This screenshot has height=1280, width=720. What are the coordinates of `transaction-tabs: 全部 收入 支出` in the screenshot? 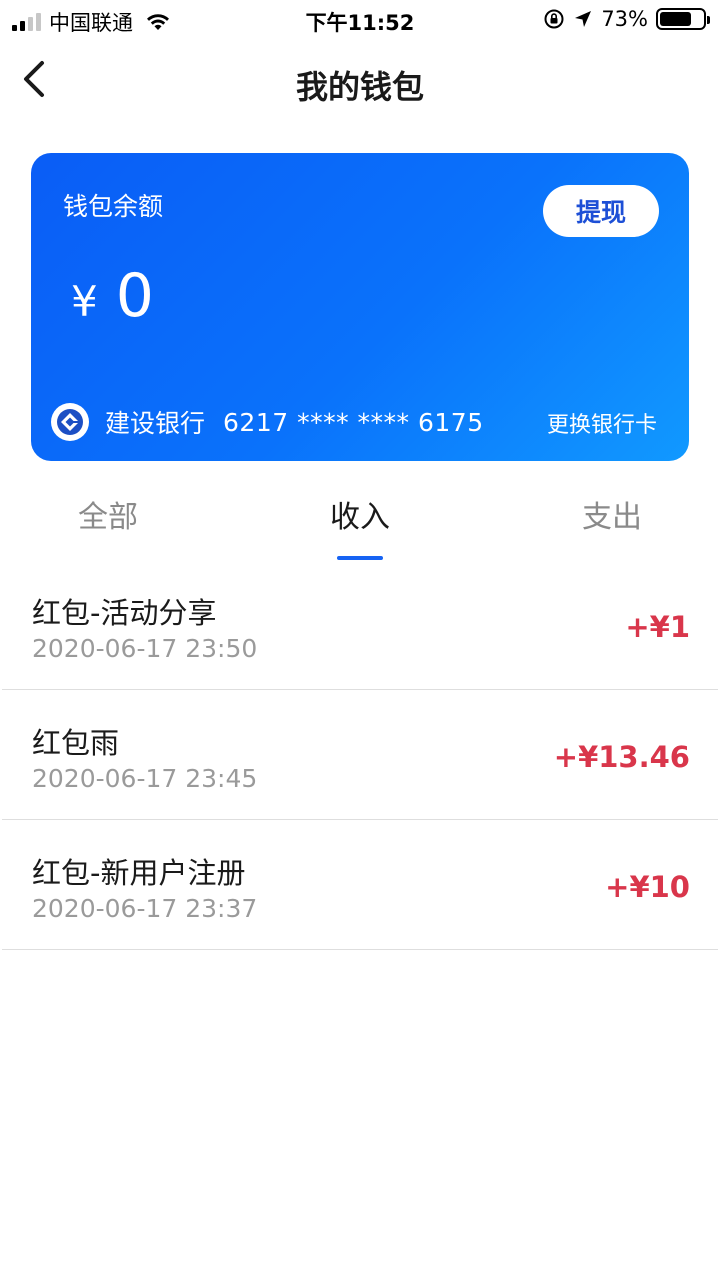 It's located at (360, 525).